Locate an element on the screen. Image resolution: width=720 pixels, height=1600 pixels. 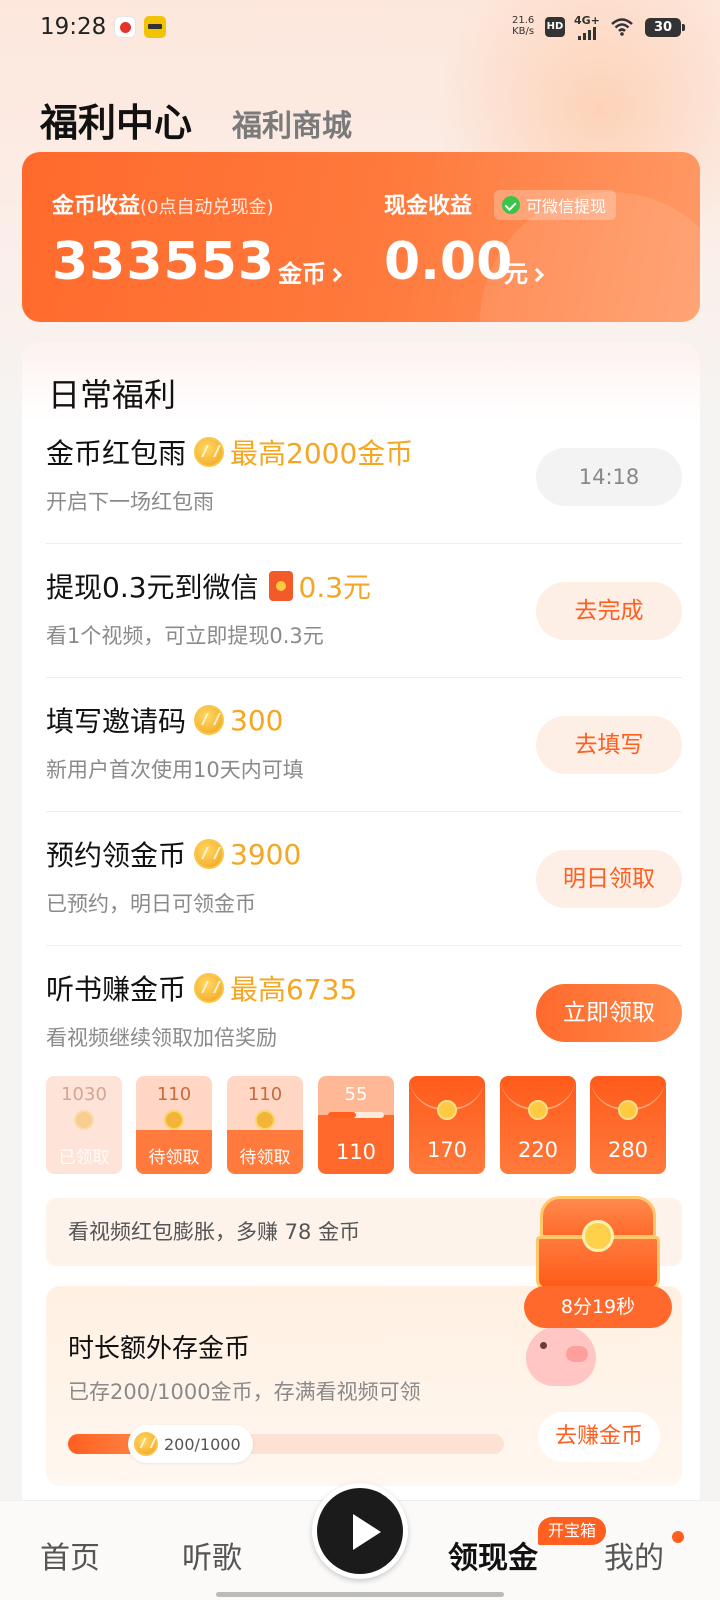
countdown-button: 14:18 is located at coordinates (609, 477).